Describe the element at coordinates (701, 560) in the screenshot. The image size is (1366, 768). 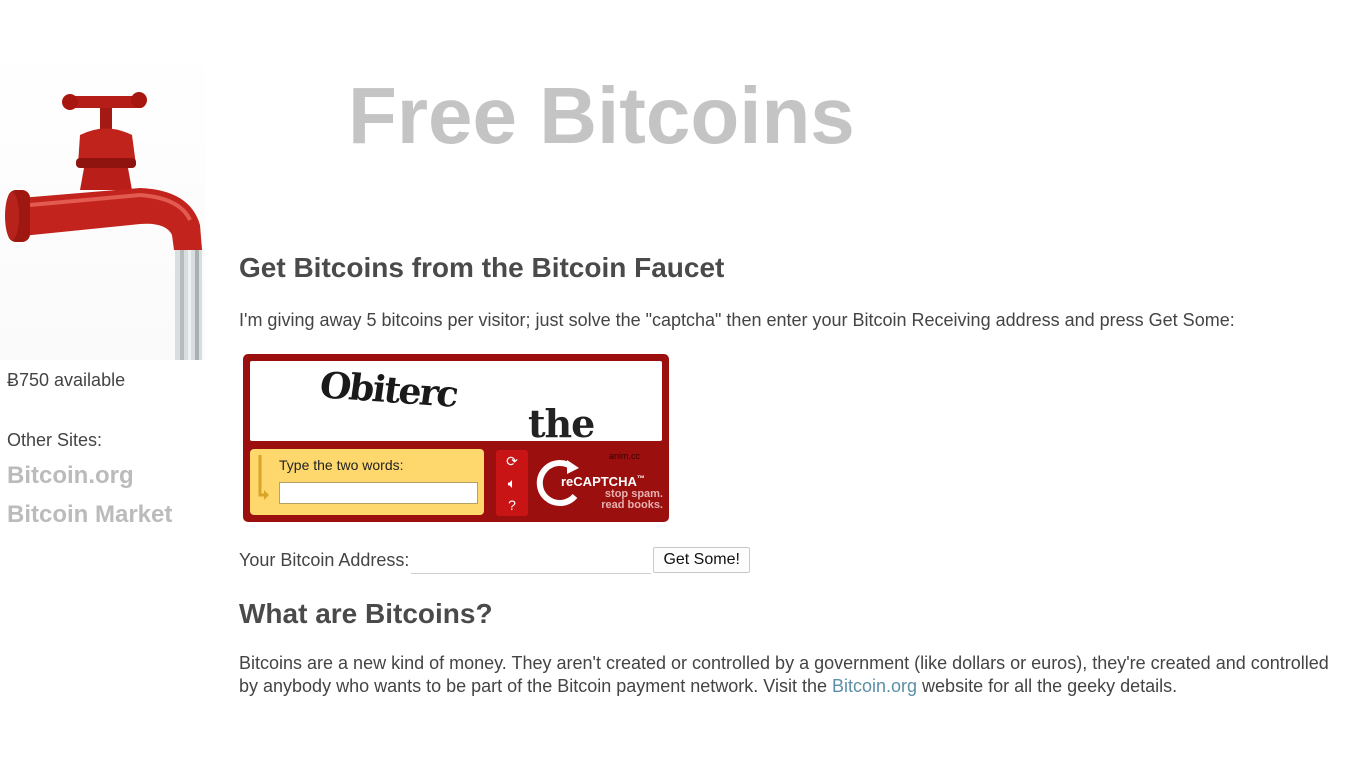
I see `get-some-button: Get Some!` at that location.